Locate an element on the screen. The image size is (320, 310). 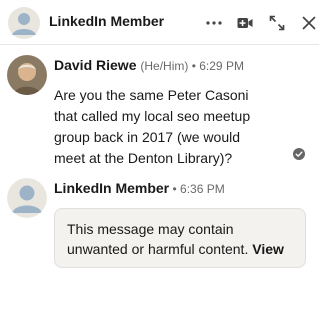
close-button is located at coordinates (308, 23).